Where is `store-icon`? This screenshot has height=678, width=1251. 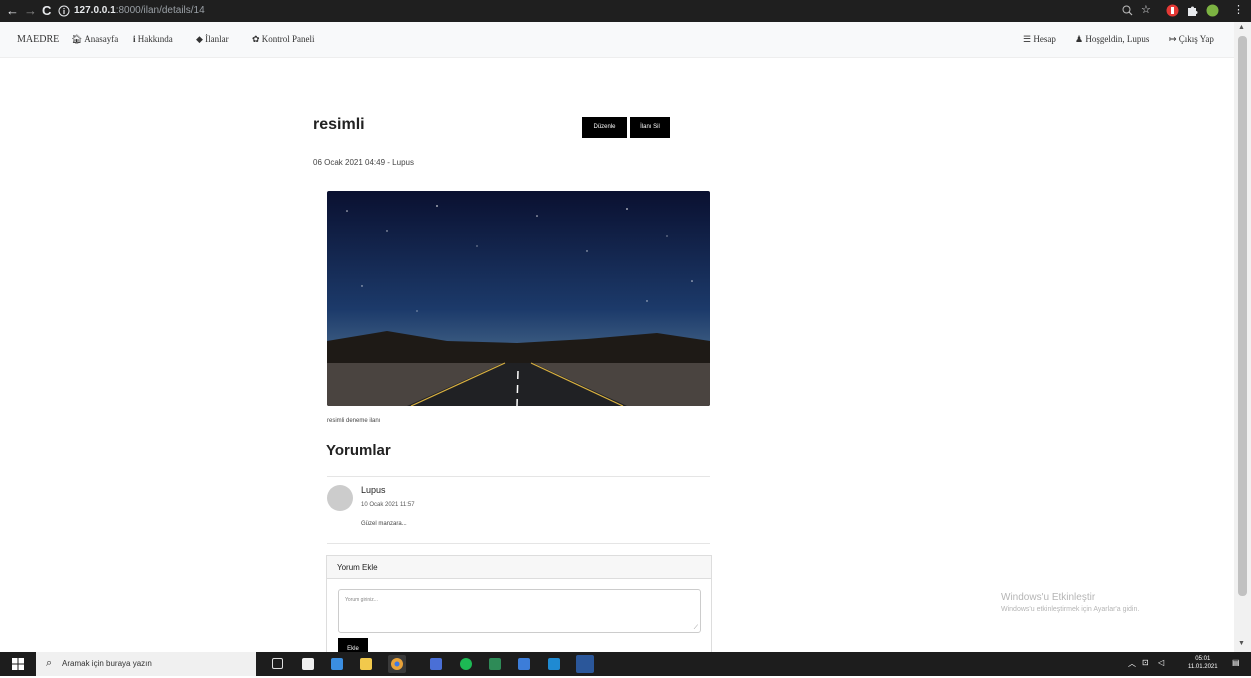
store-icon is located at coordinates (308, 664).